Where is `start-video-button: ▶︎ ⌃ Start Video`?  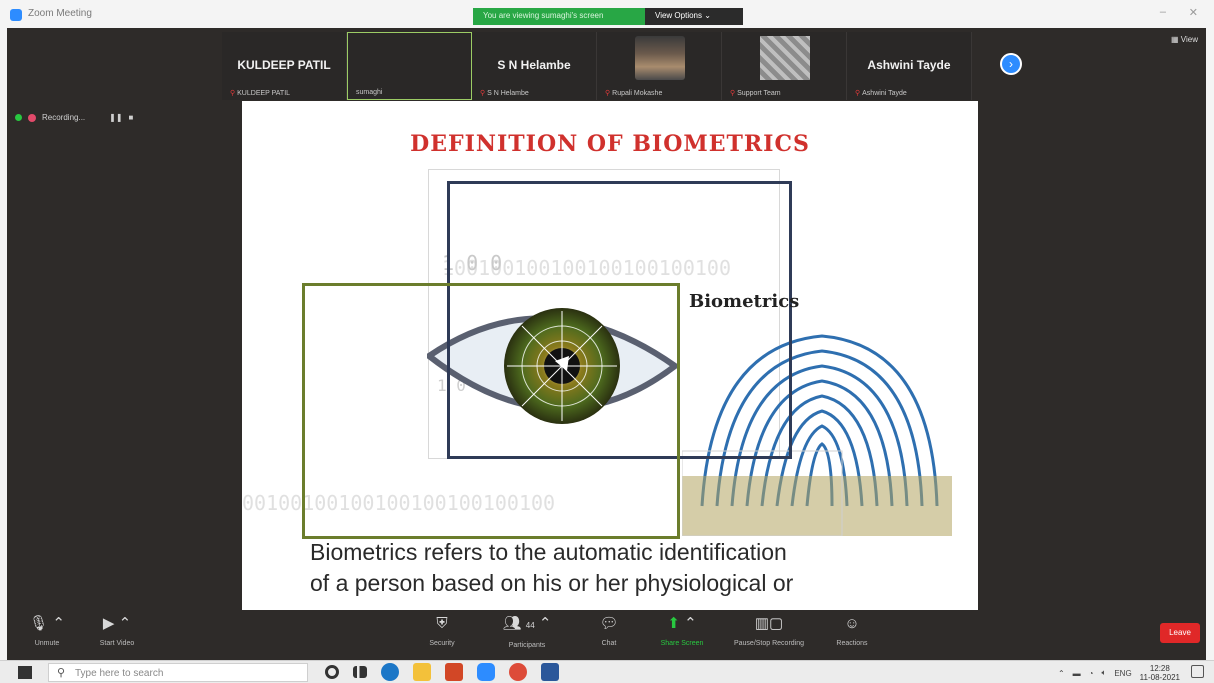
start-video-button: ▶︎ ⌃ Start Video is located at coordinates (117, 630).